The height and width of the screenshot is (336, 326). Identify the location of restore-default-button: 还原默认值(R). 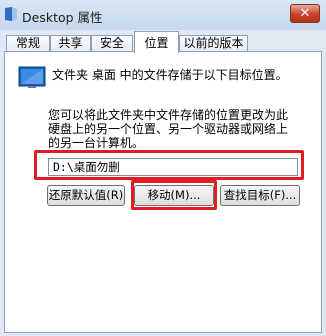
(86, 195).